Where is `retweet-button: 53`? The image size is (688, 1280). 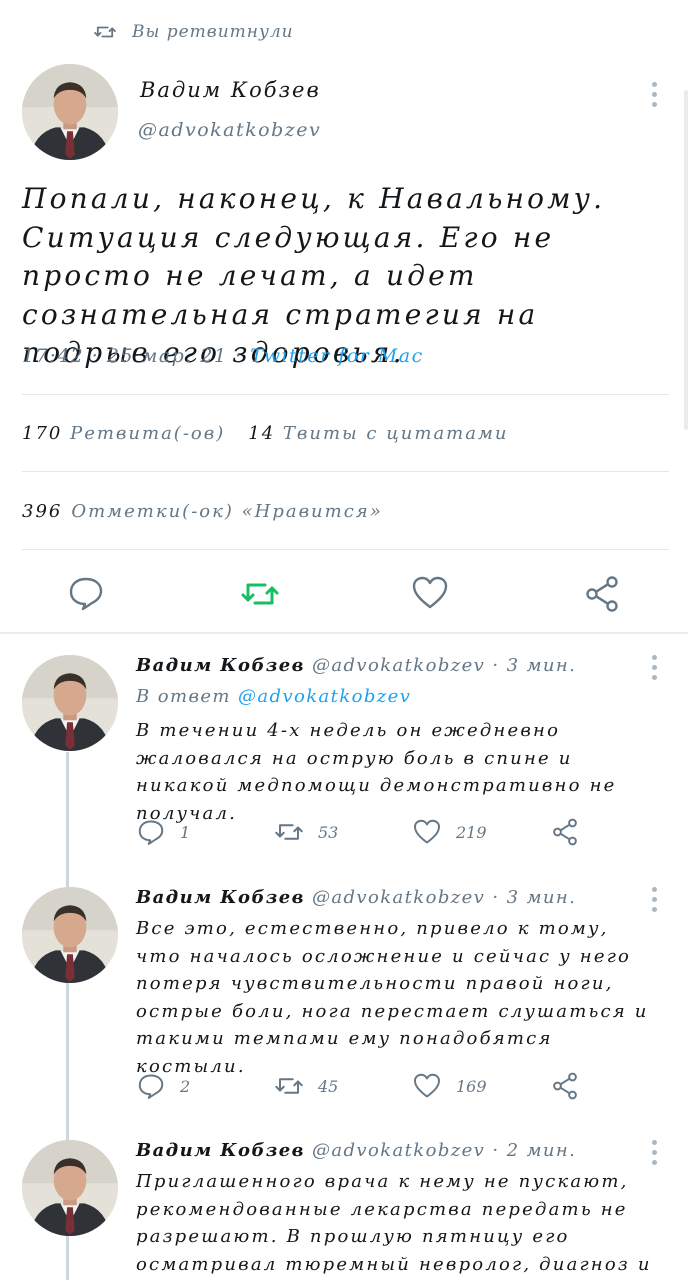 retweet-button: 53 is located at coordinates (306, 832).